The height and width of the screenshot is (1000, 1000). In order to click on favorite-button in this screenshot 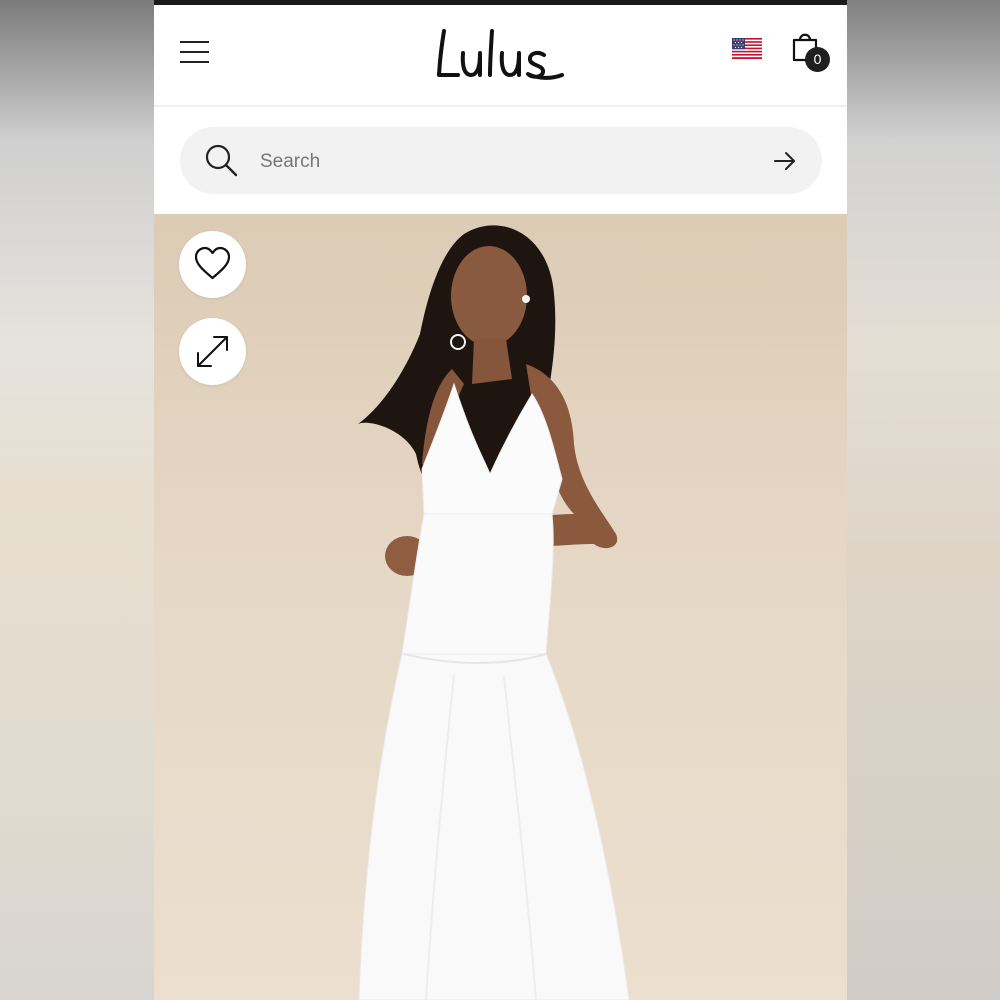, I will do `click(212, 264)`.